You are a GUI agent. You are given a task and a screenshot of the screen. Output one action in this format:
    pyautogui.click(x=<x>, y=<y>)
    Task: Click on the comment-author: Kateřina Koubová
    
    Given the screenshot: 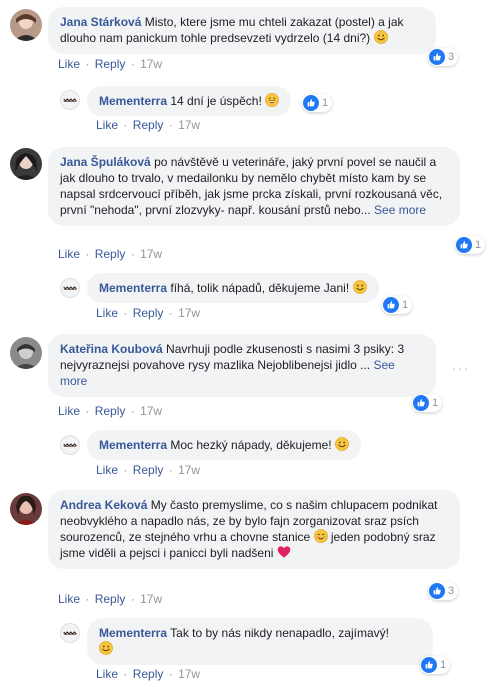 What is the action you would take?
    pyautogui.click(x=111, y=349)
    